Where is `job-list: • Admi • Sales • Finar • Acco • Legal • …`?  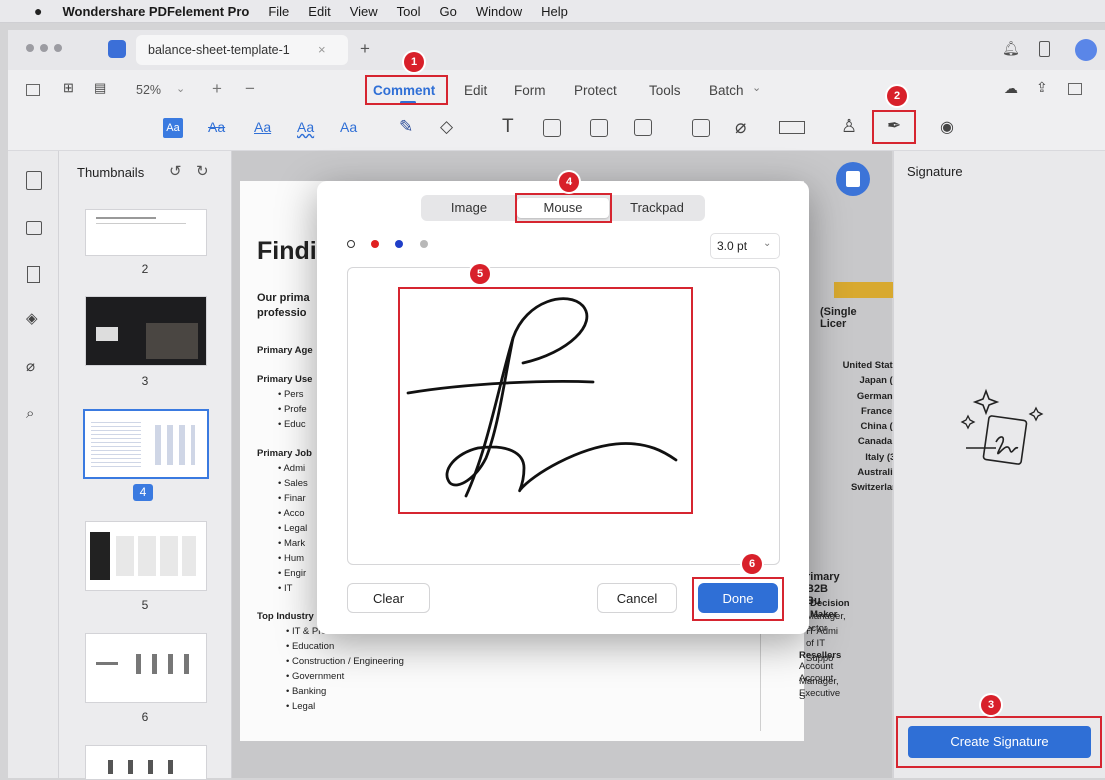
job-list: • Admi • Sales • Finar • Acco • Legal • … is located at coordinates (293, 528).